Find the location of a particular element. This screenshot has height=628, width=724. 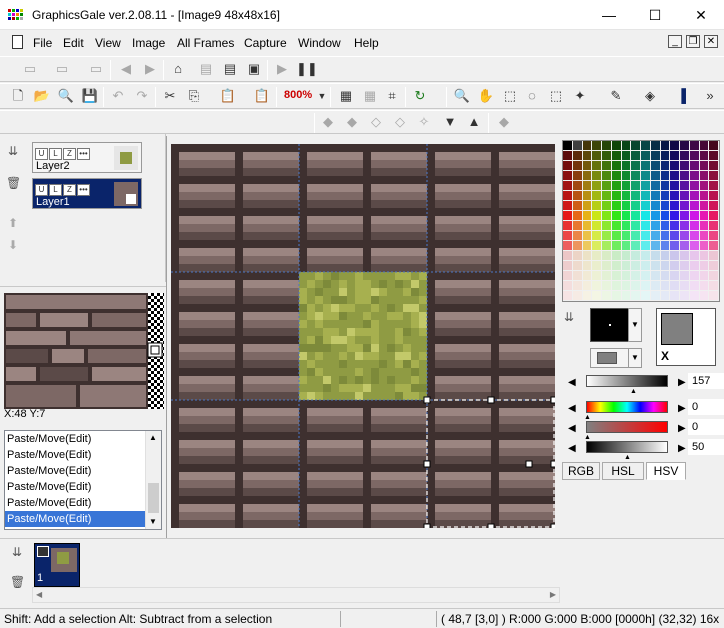

pause-icon: ❚❚ is located at coordinates (307, 69).